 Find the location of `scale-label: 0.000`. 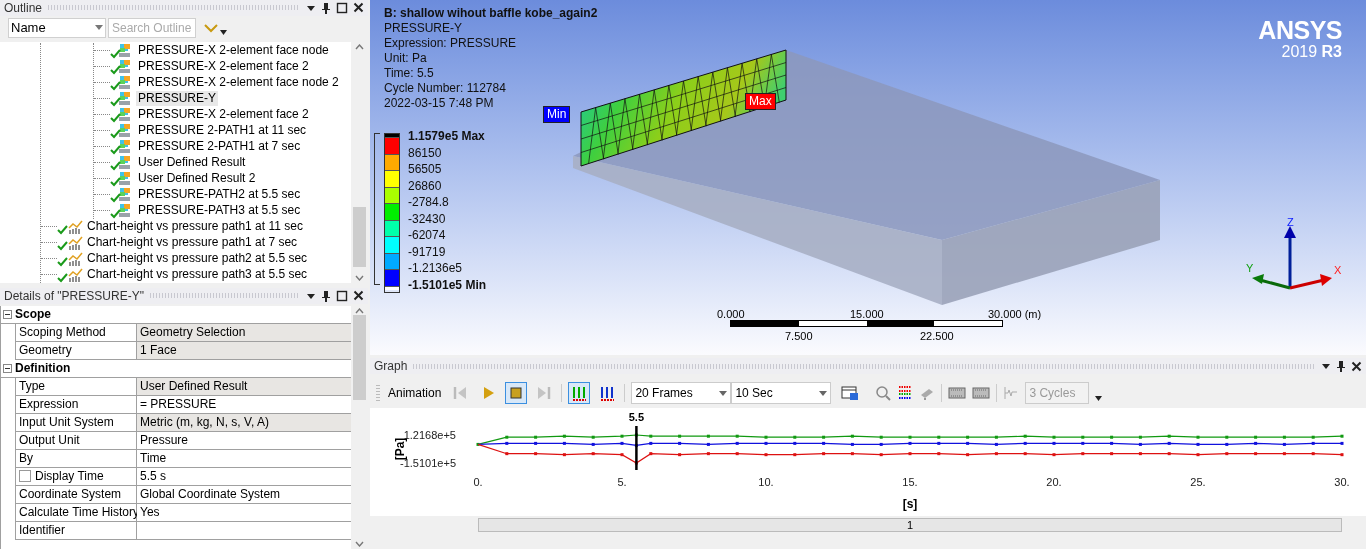

scale-label: 0.000 is located at coordinates (731, 314).